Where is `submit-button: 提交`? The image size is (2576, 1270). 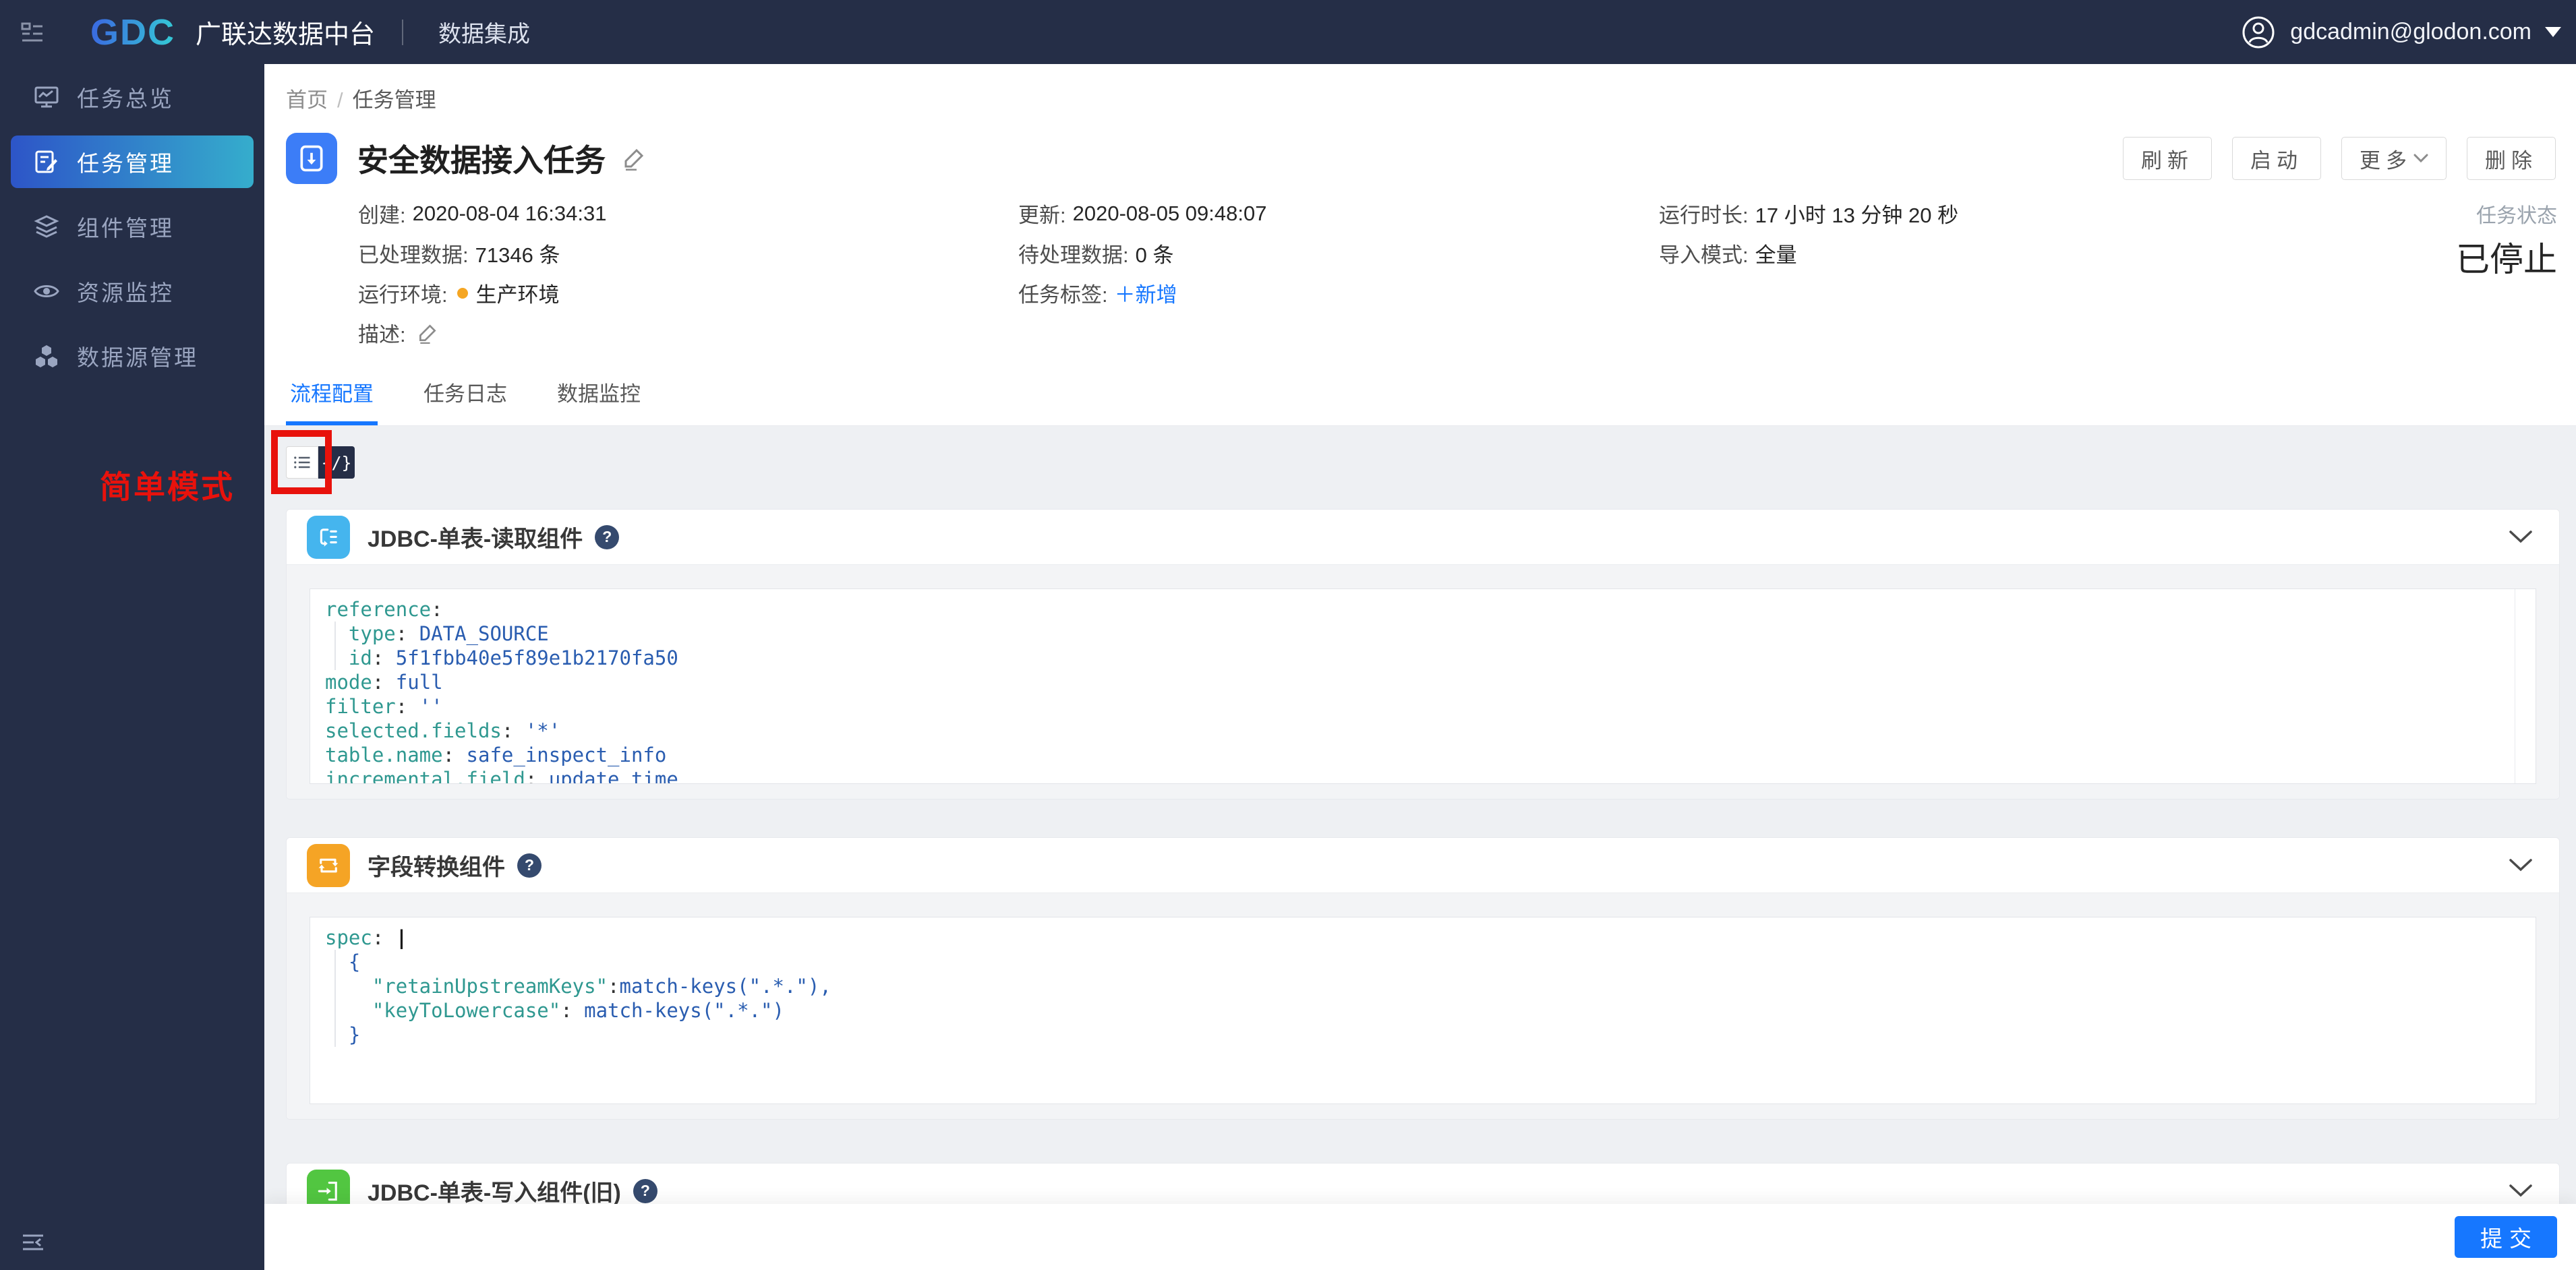 submit-button: 提交 is located at coordinates (2506, 1237).